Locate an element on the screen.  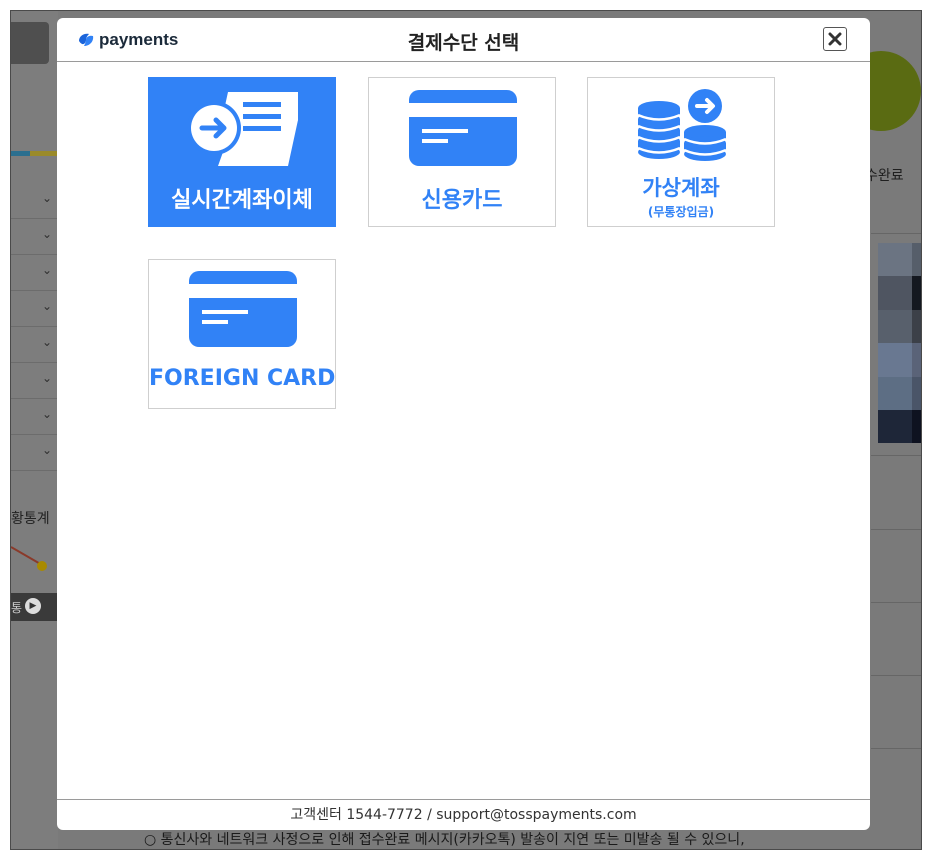
stats-label: 황통계 is located at coordinates (30, 519).